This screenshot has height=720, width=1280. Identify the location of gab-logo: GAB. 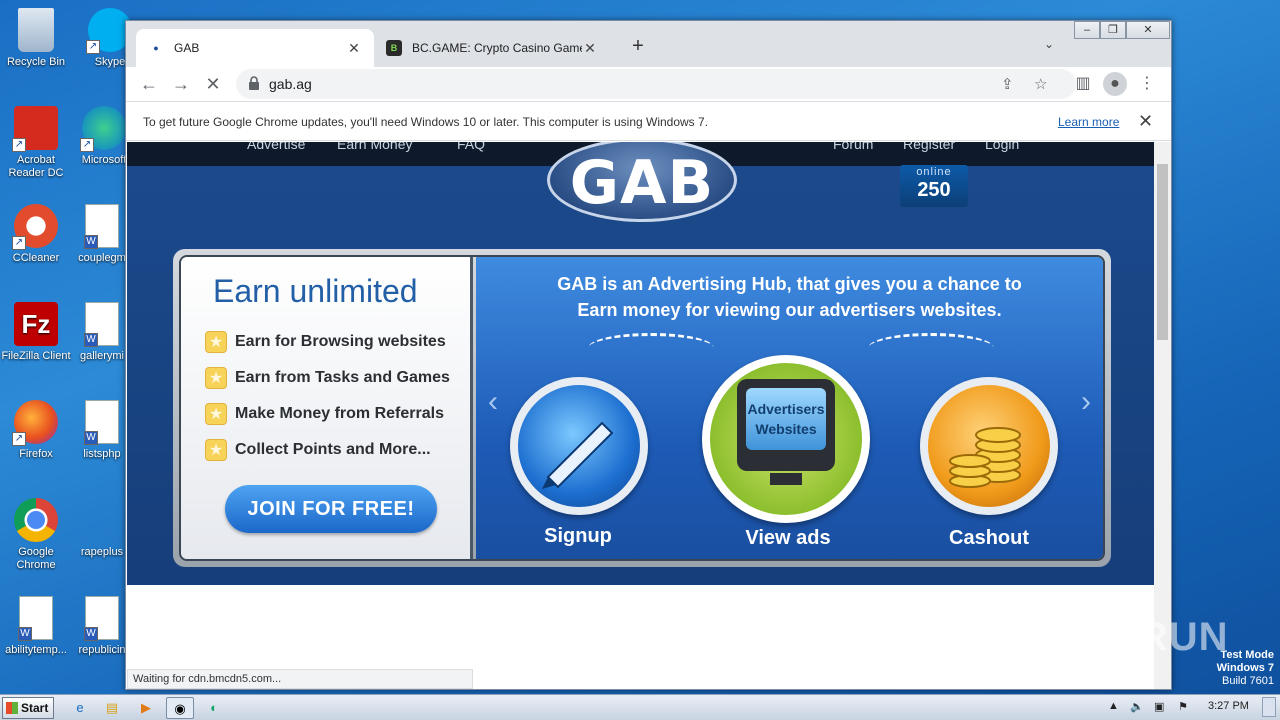
(642, 184).